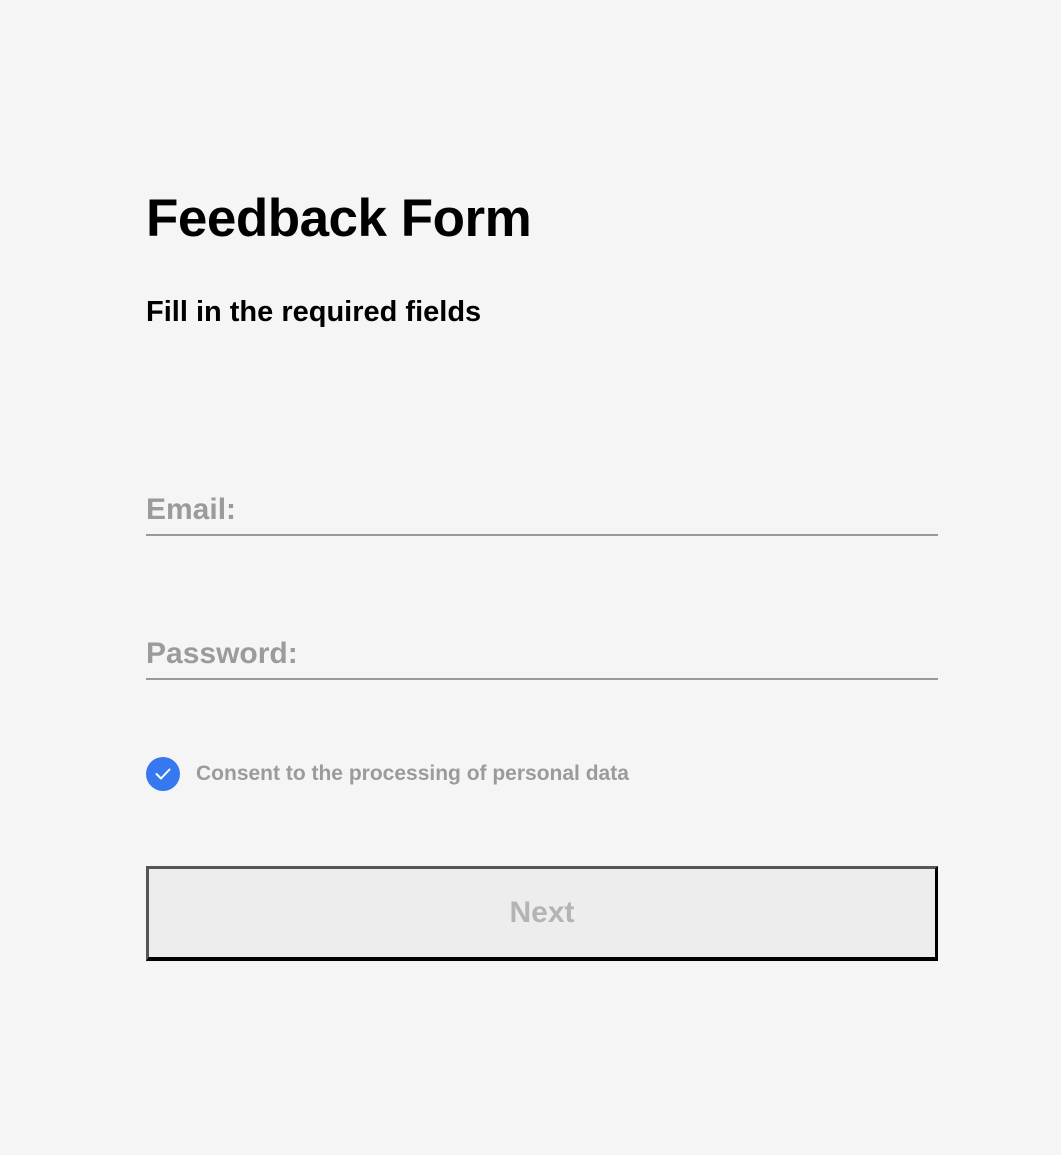  I want to click on form-subtitle: Fill in the required fields, so click(314, 312).